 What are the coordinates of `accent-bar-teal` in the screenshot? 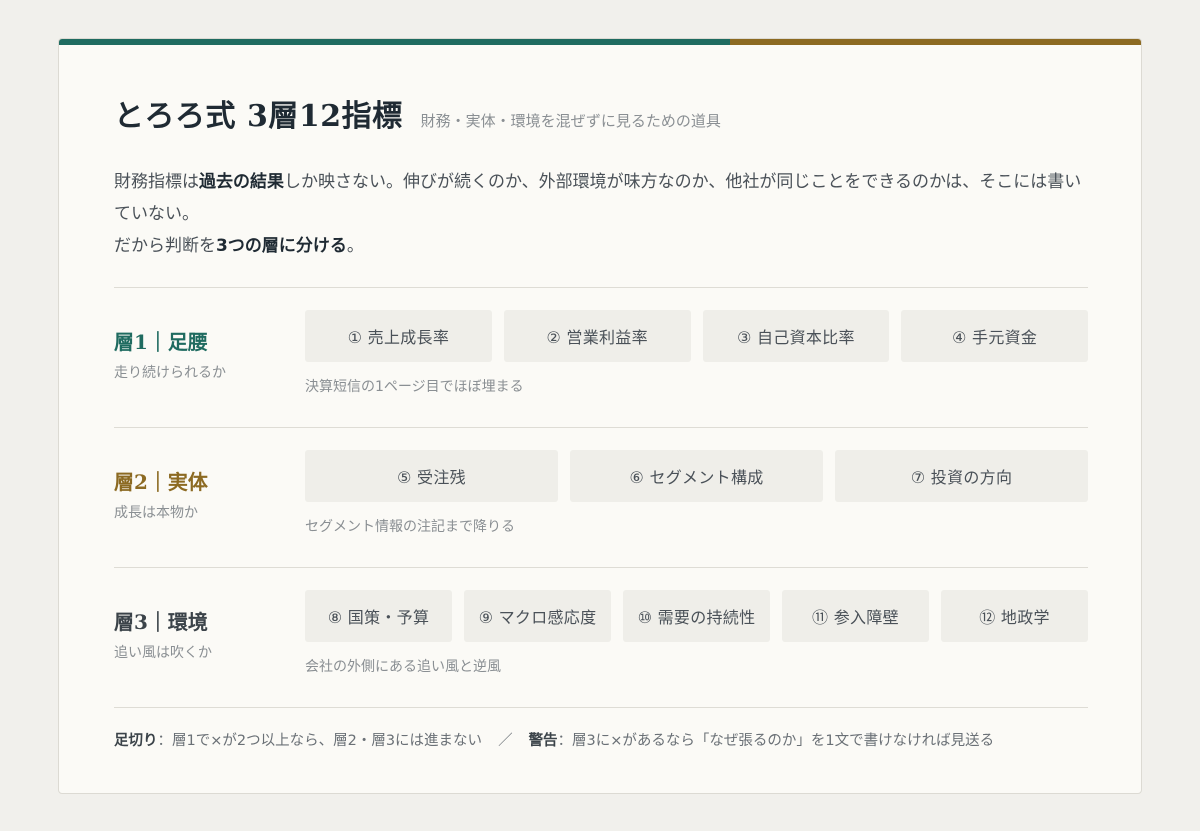 It's located at (394, 42).